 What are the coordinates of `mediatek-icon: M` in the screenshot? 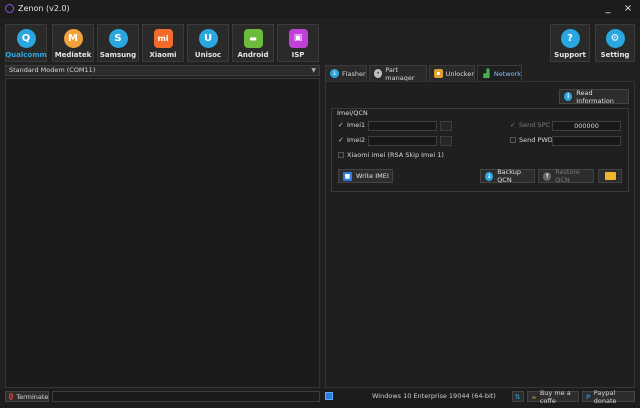 It's located at (73, 38).